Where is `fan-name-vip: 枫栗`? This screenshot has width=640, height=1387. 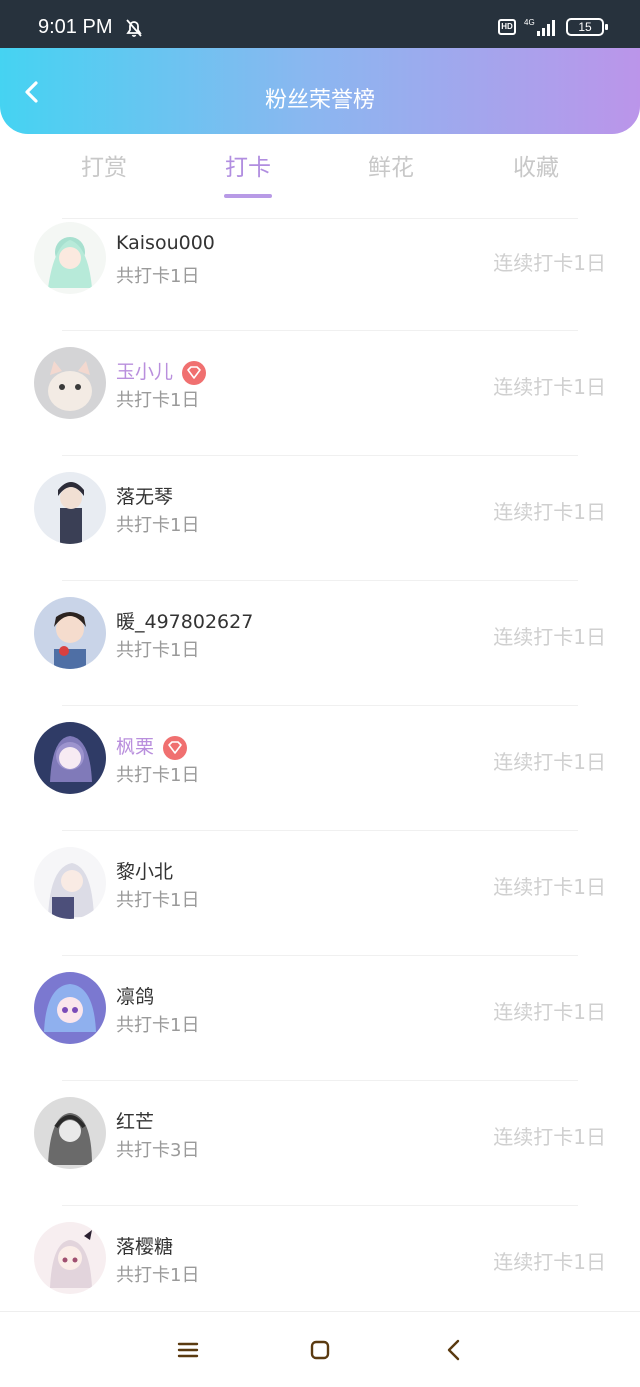 fan-name-vip: 枫栗 is located at coordinates (152, 746).